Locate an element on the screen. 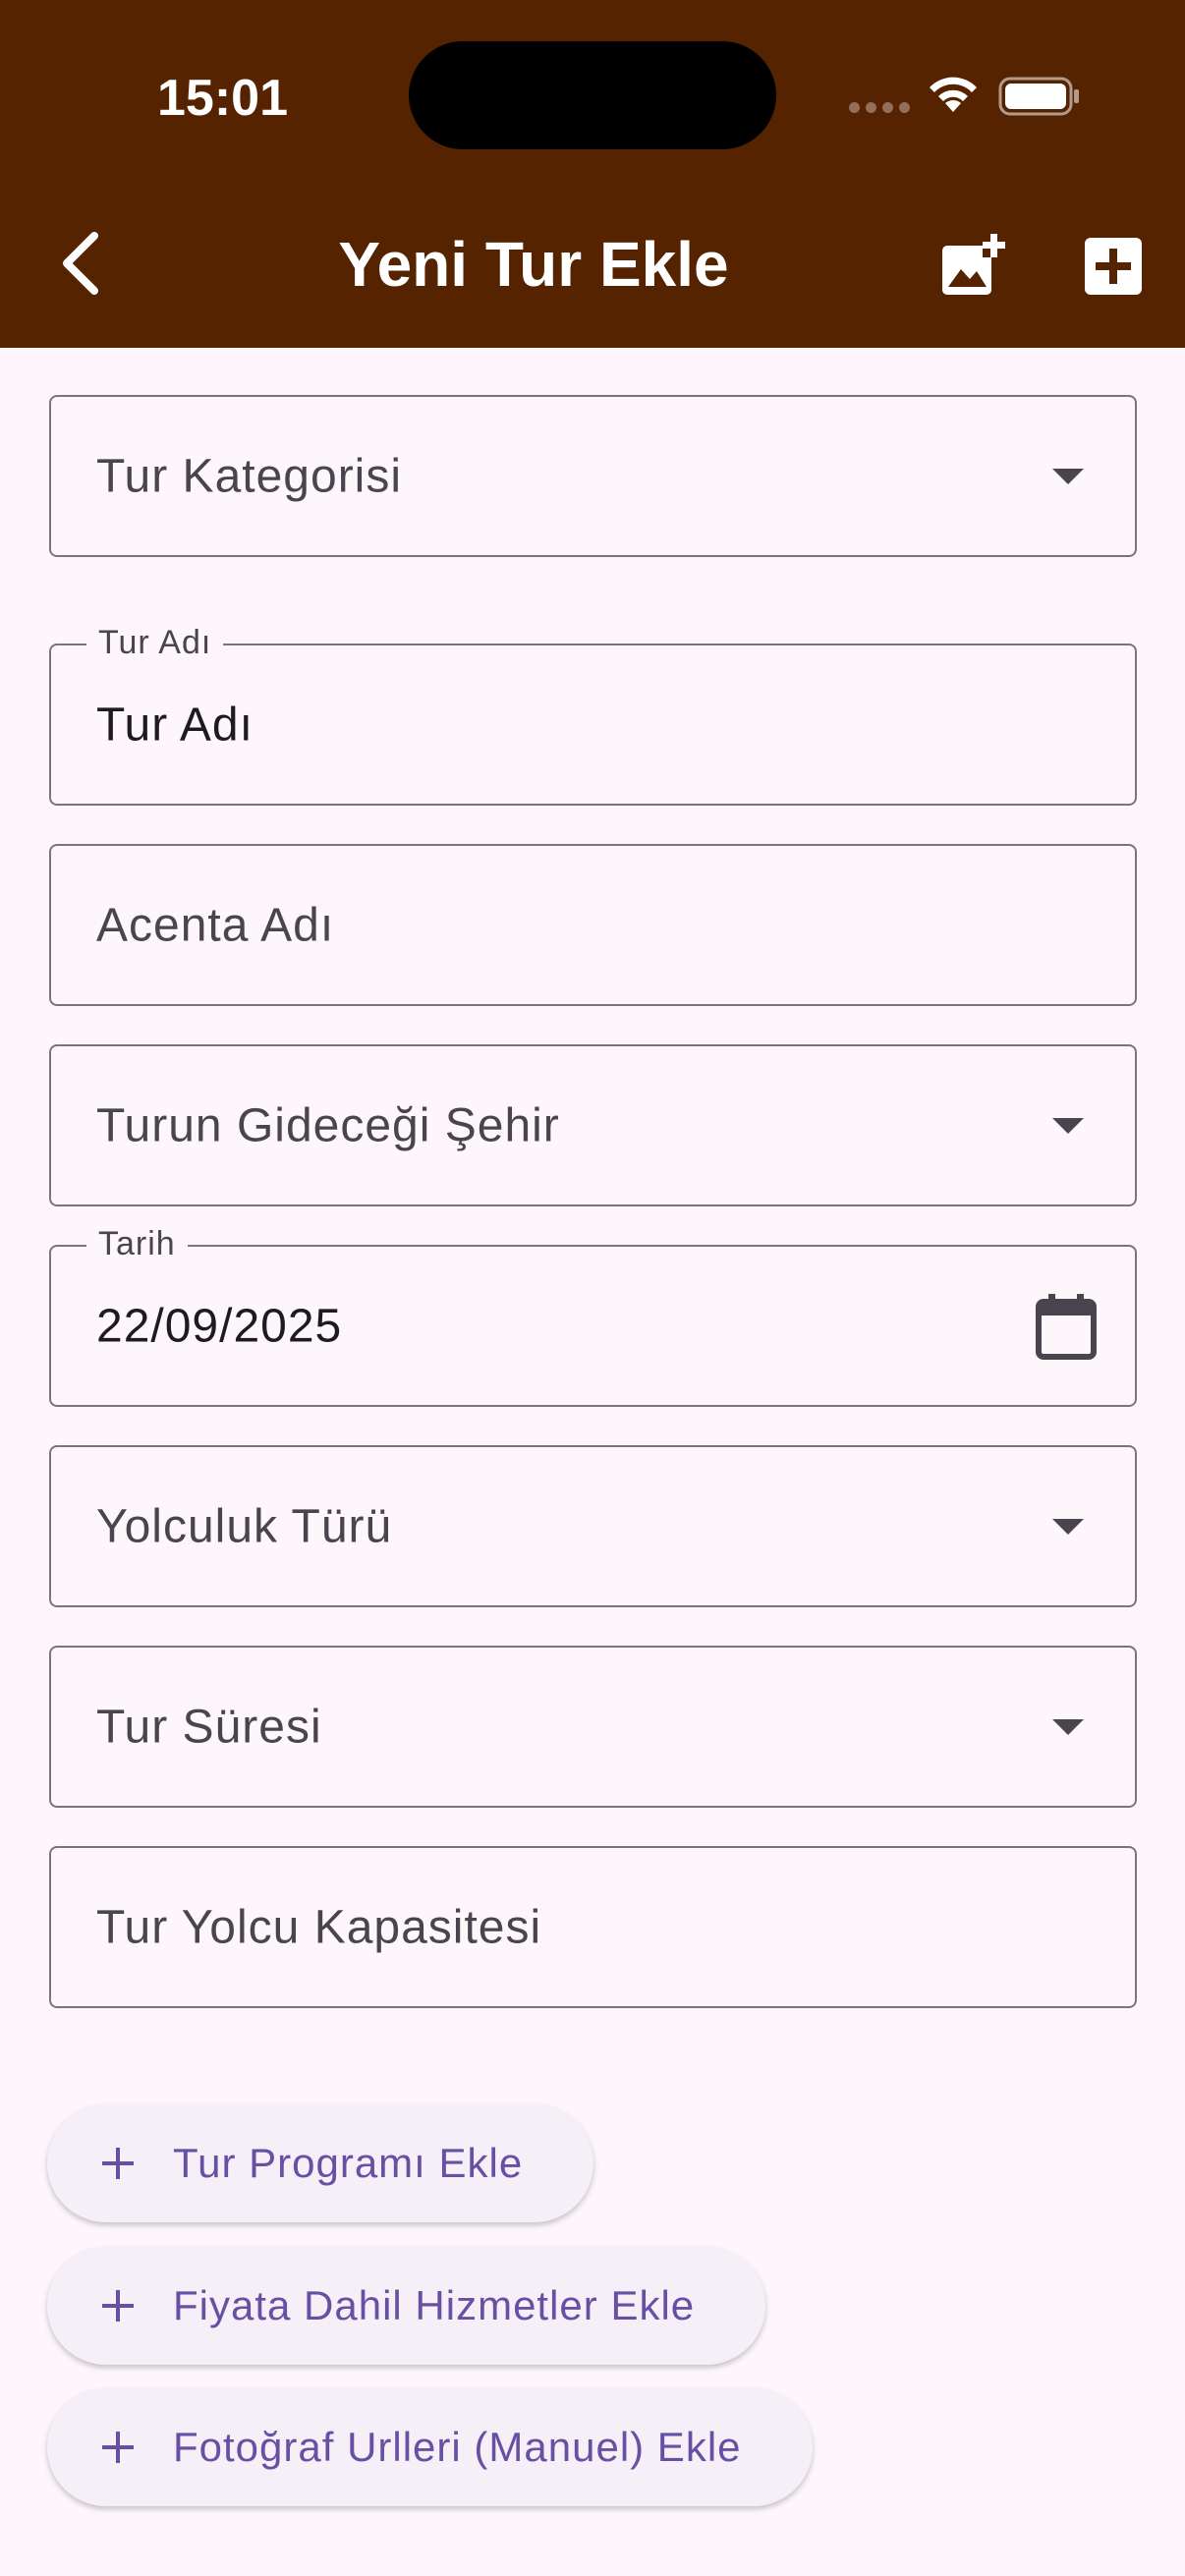 This screenshot has width=1185, height=2576. add-photo-icon is located at coordinates (973, 265).